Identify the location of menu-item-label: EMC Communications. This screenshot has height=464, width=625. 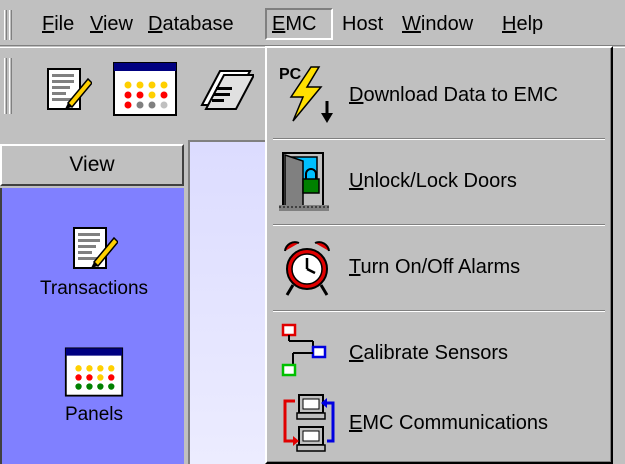
(448, 422).